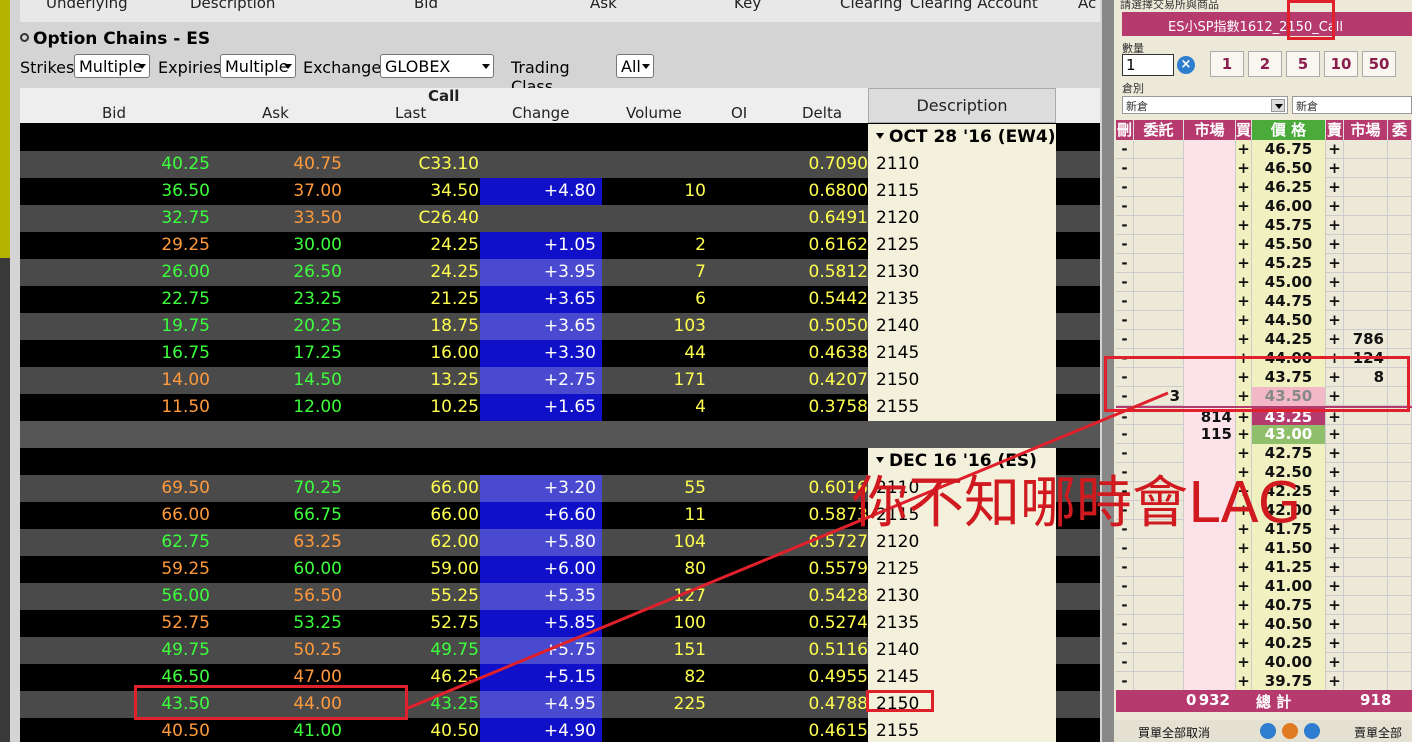 This screenshot has height=742, width=1412. What do you see at coordinates (1303, 64) in the screenshot?
I see `qty-button-5: 5` at bounding box center [1303, 64].